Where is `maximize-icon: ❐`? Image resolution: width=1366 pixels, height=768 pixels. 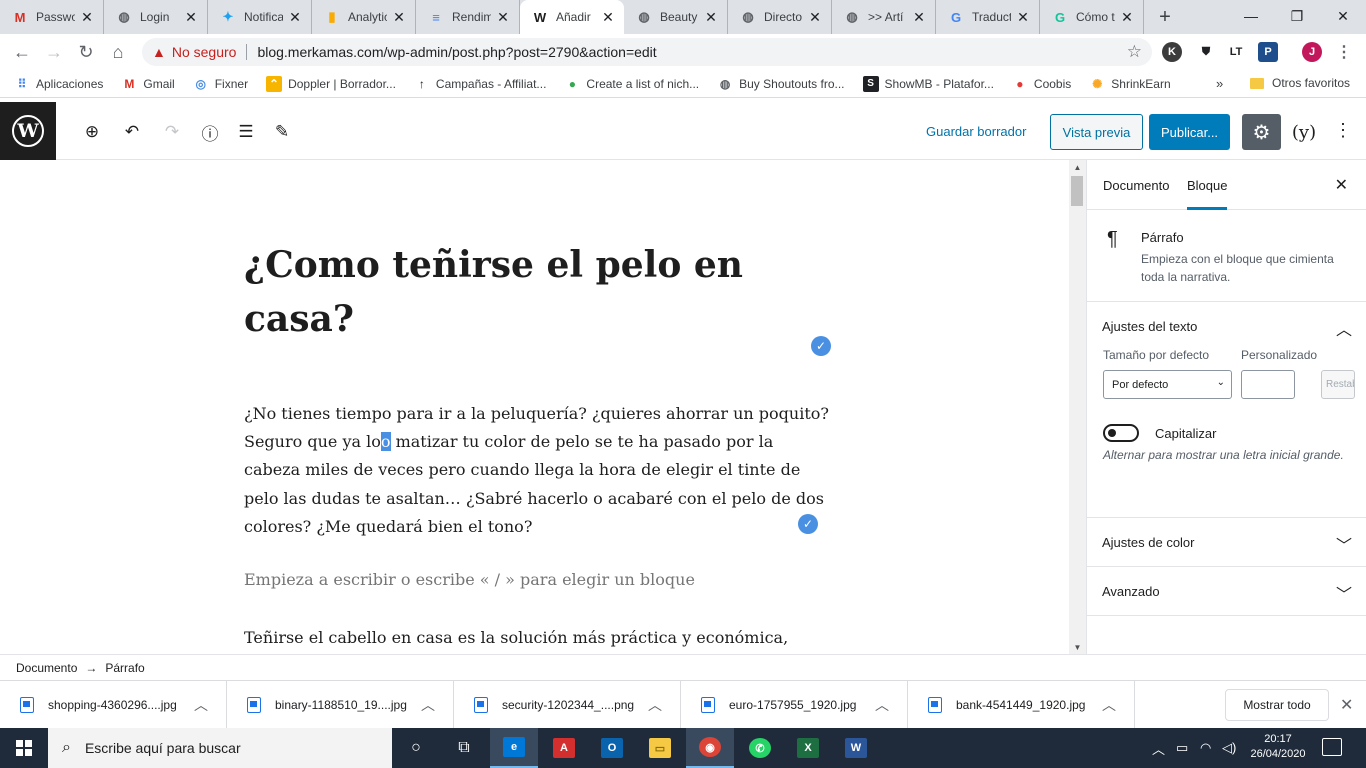 maximize-icon: ❐ is located at coordinates (1297, 16).